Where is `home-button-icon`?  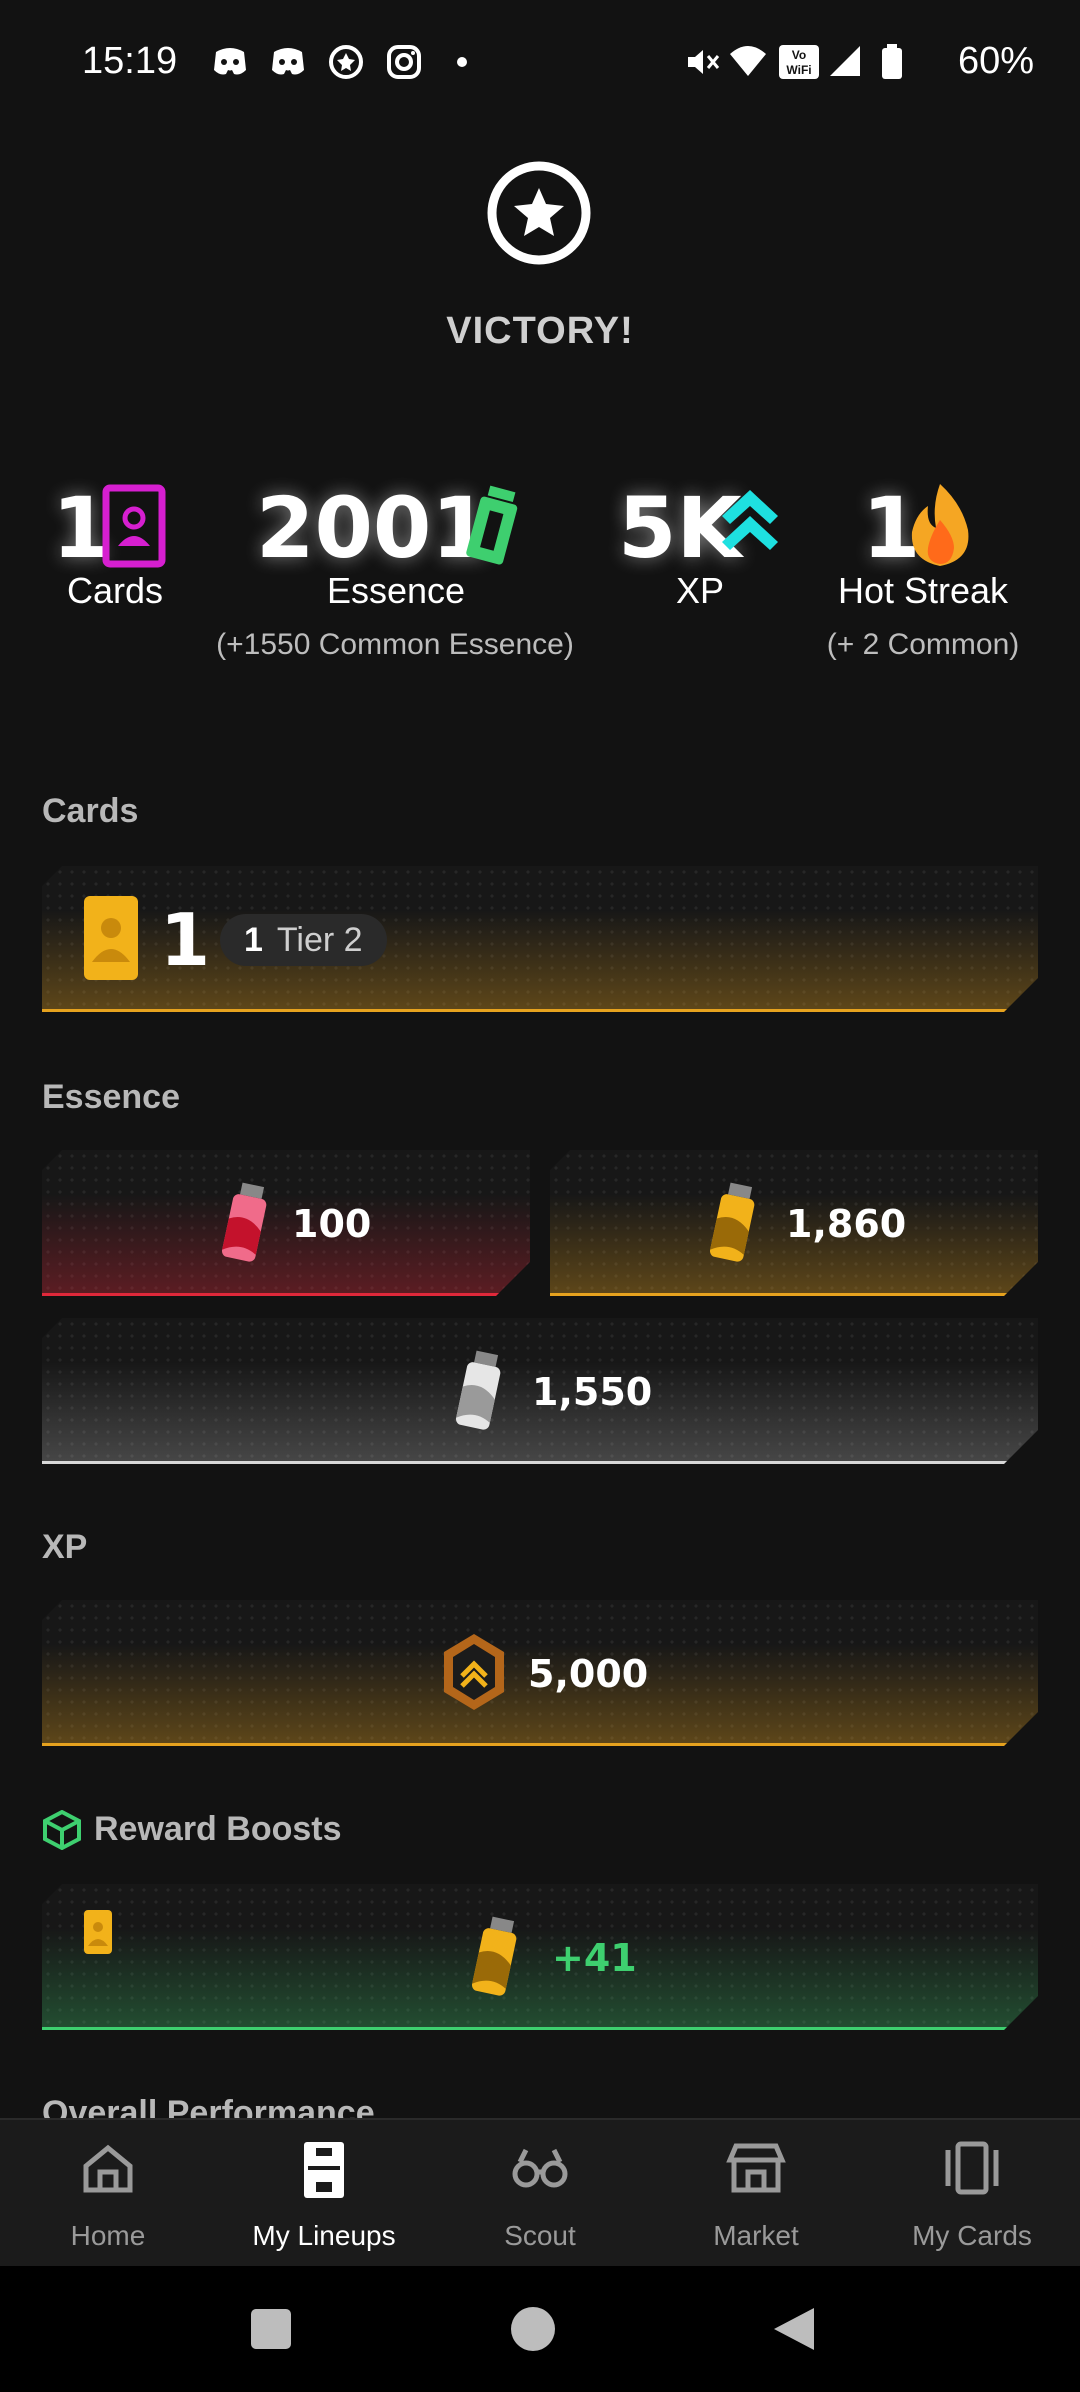 home-button-icon is located at coordinates (533, 2329).